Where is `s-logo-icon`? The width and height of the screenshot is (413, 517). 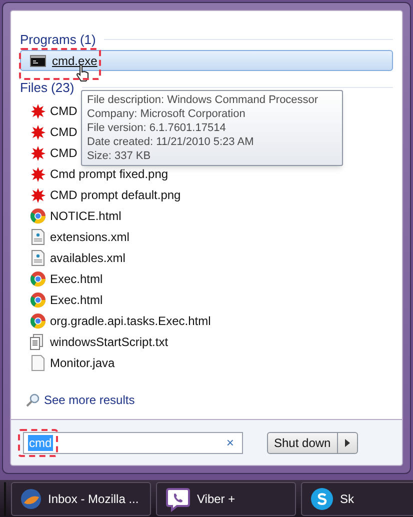 s-logo-icon is located at coordinates (322, 498).